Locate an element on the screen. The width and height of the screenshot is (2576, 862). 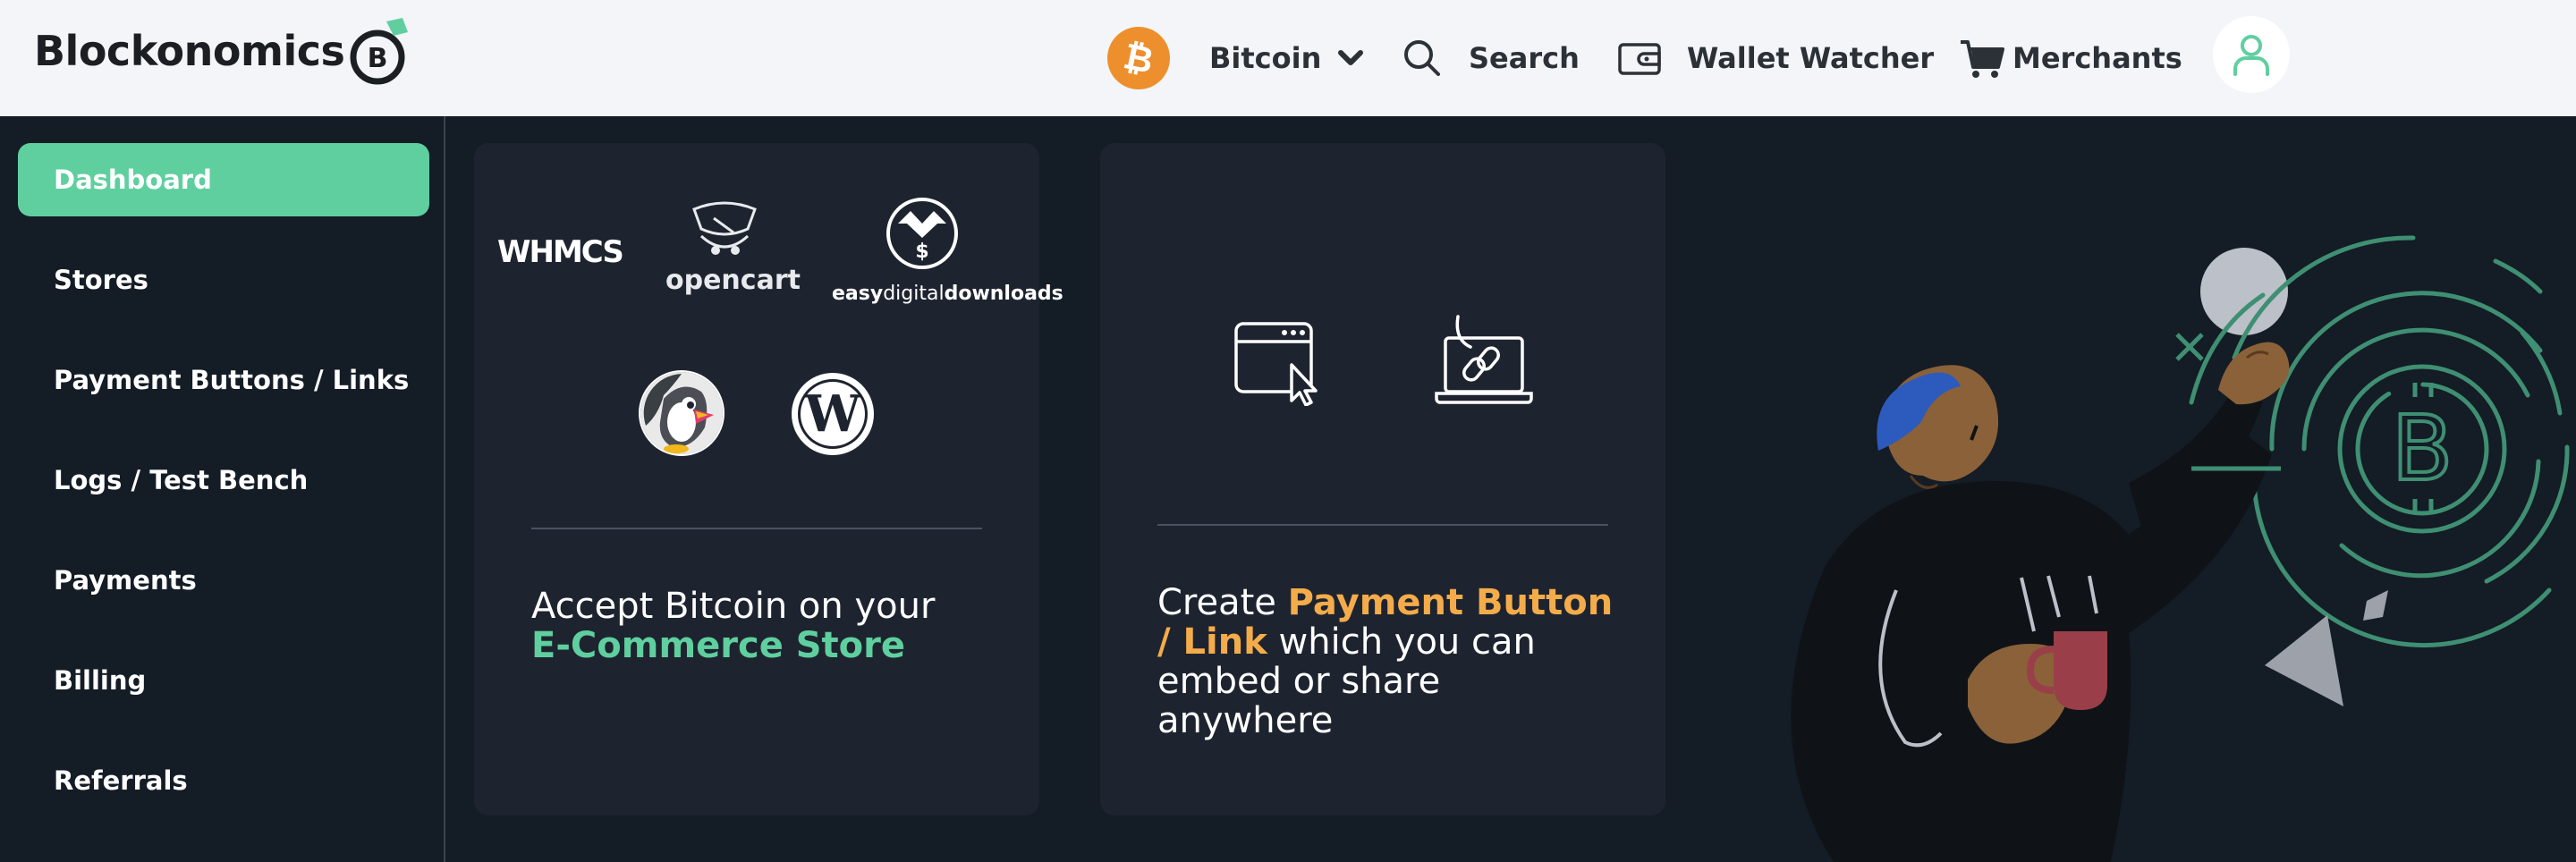
sidebar-item-dashboard: Dashboard is located at coordinates (223, 180).